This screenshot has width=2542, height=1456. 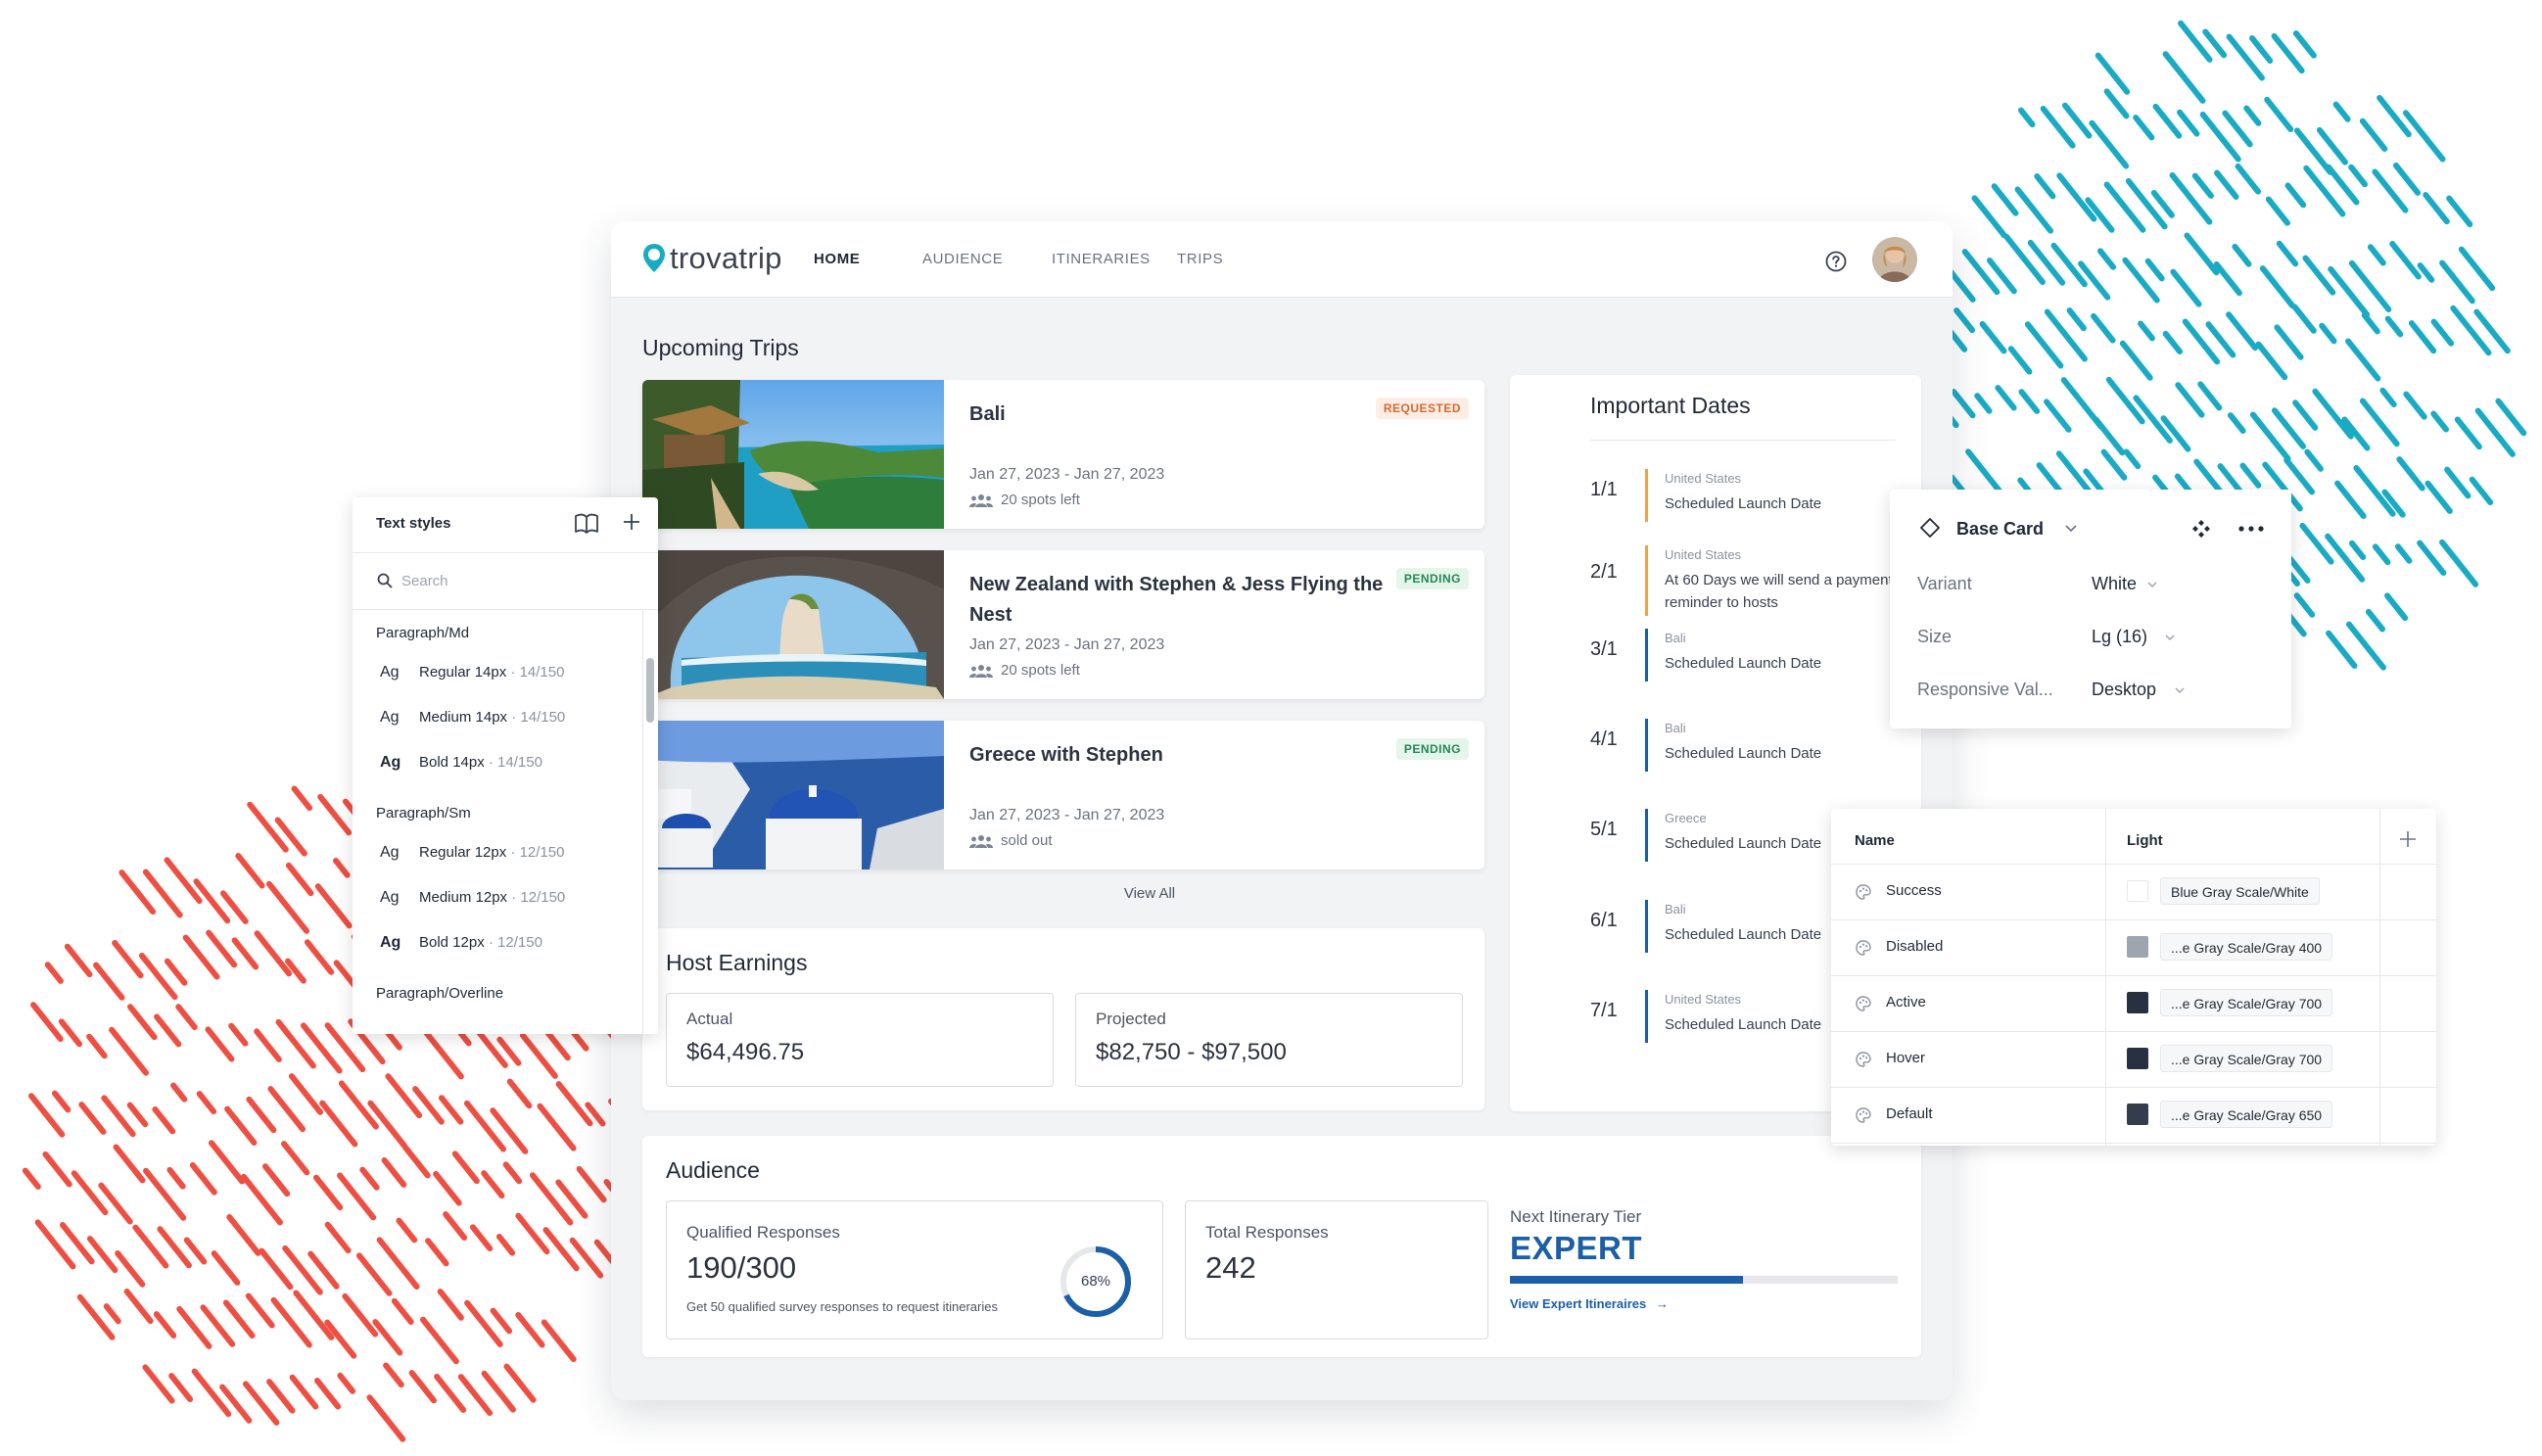 I want to click on important-dates-title: Important Dates, so click(x=1670, y=405).